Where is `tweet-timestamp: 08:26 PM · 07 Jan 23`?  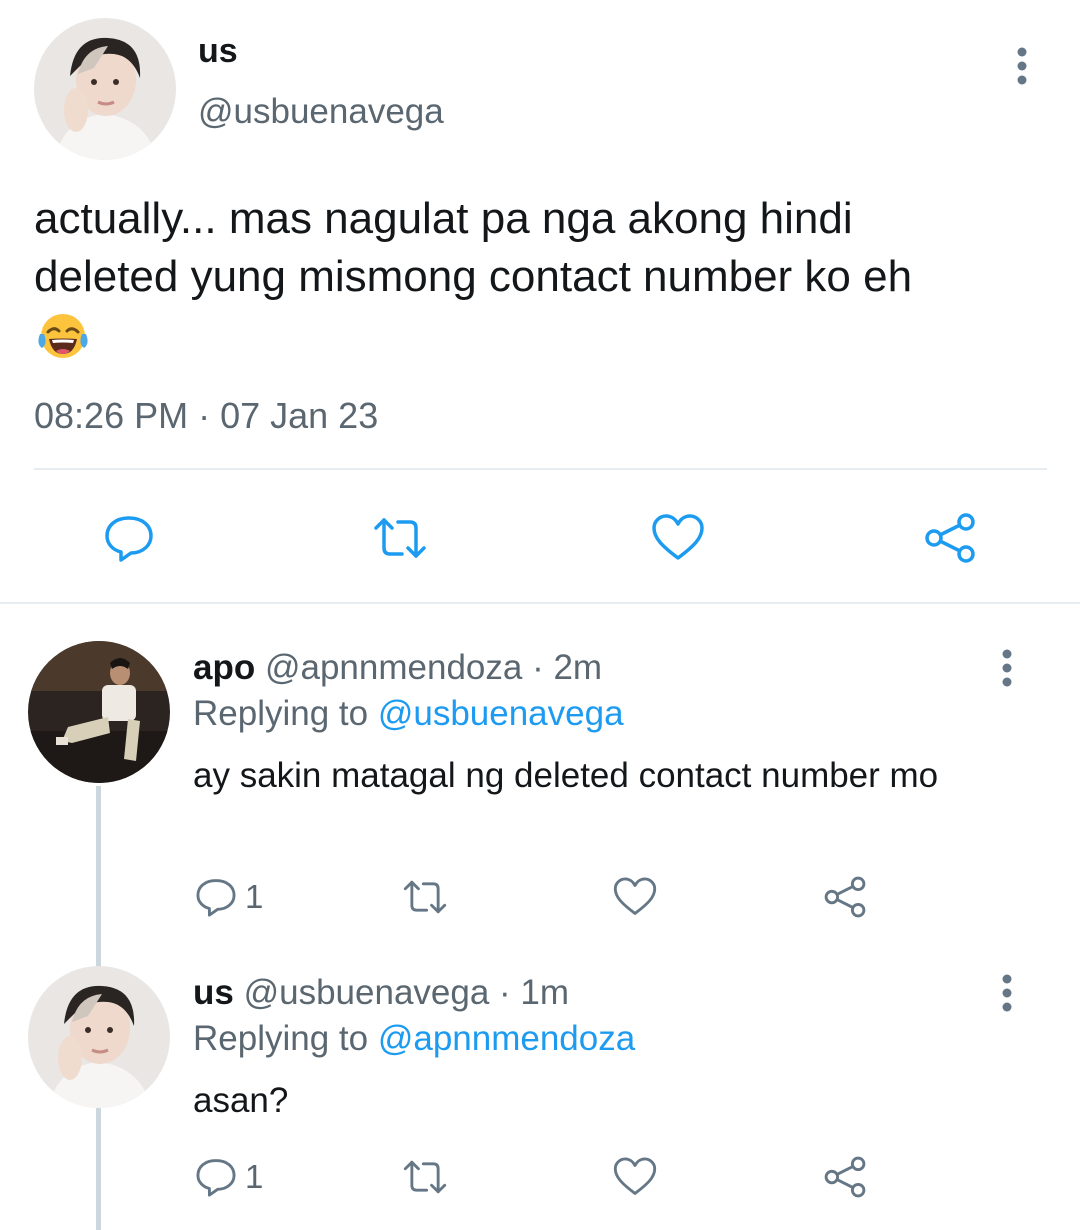
tweet-timestamp: 08:26 PM · 07 Jan 23 is located at coordinates (206, 416).